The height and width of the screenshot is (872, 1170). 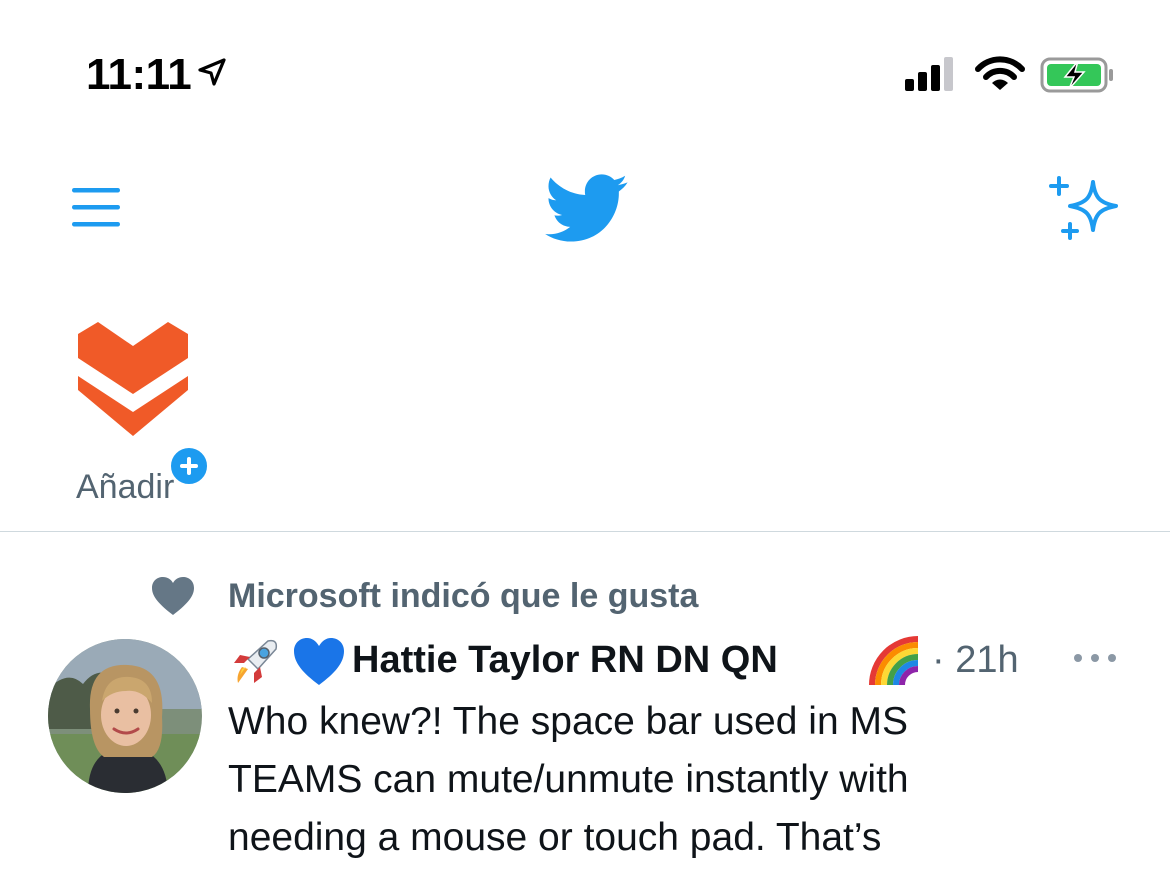 I want to click on hamburger-menu-icon, so click(x=96, y=207).